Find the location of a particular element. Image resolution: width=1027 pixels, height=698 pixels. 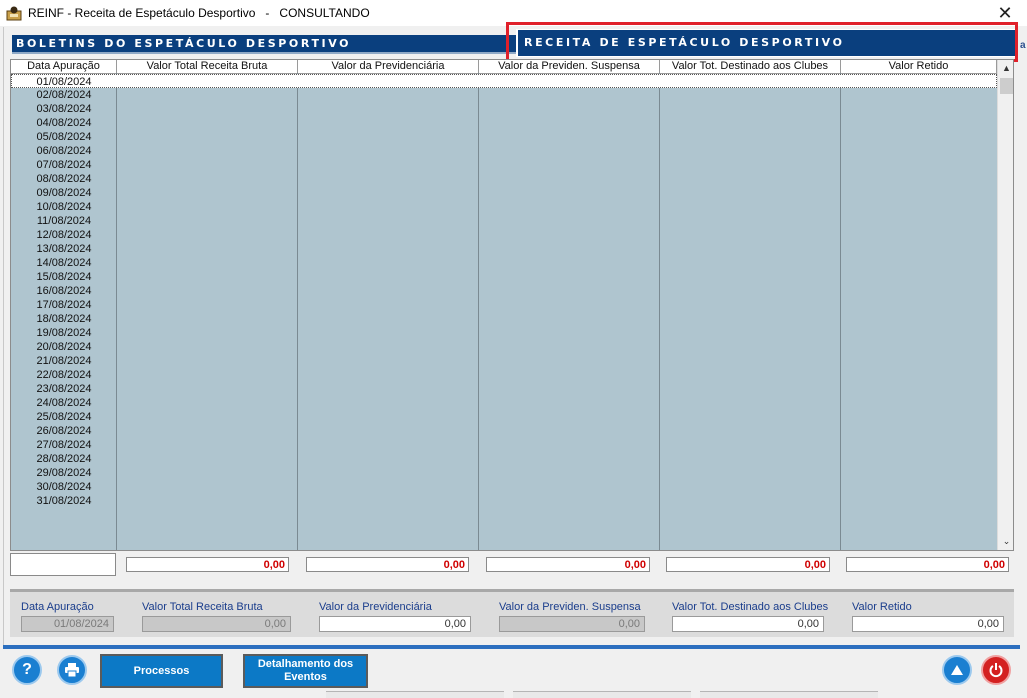

table-row: 13/08/2024 is located at coordinates (64, 249).